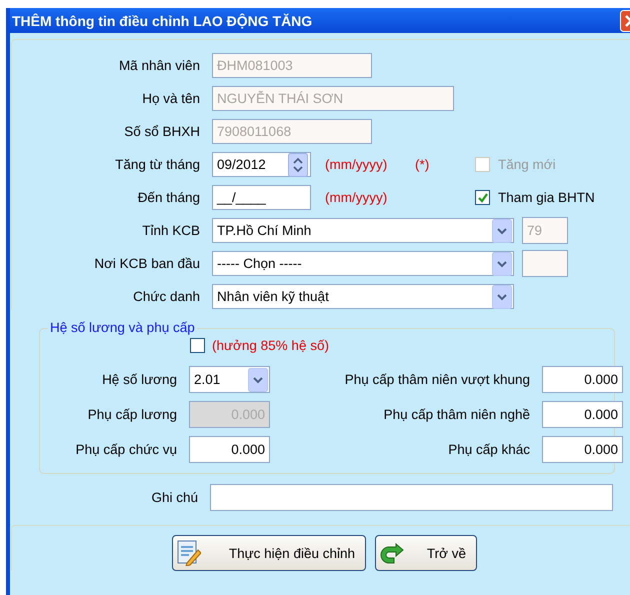  Describe the element at coordinates (122, 327) in the screenshot. I see `group-legend: Hệ số lương và phụ cấp` at that location.